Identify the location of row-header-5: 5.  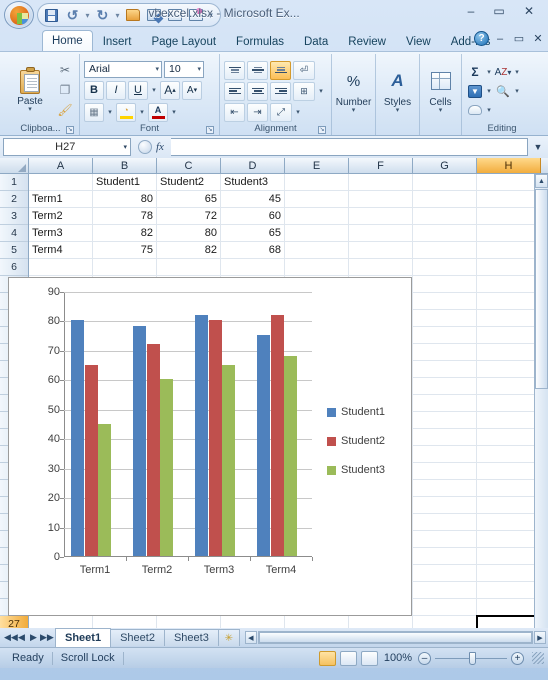
(14, 250).